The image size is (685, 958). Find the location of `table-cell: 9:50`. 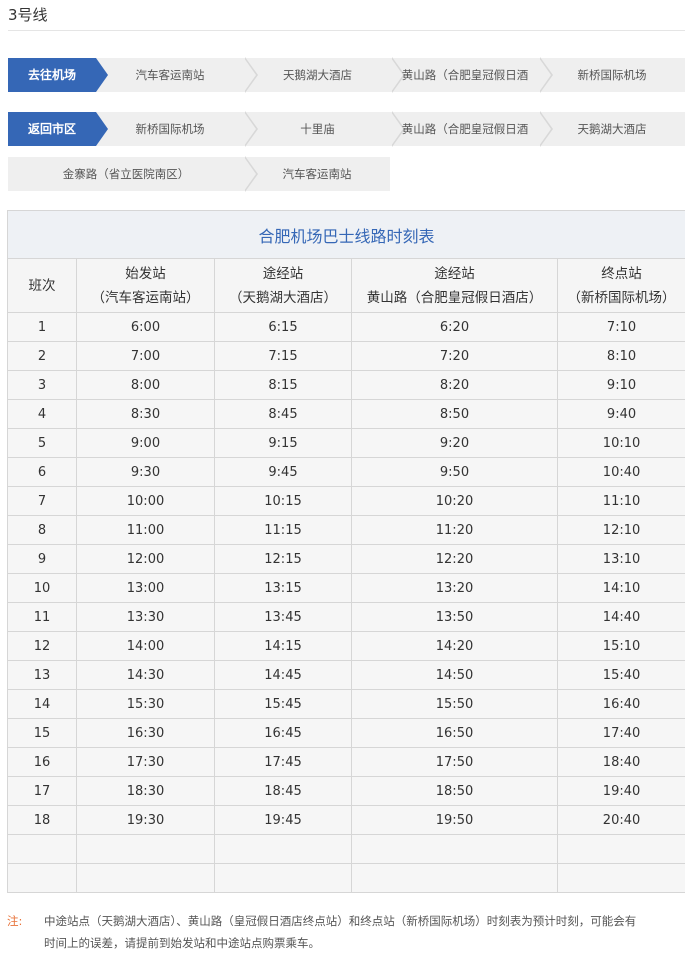

table-cell: 9:50 is located at coordinates (454, 472).